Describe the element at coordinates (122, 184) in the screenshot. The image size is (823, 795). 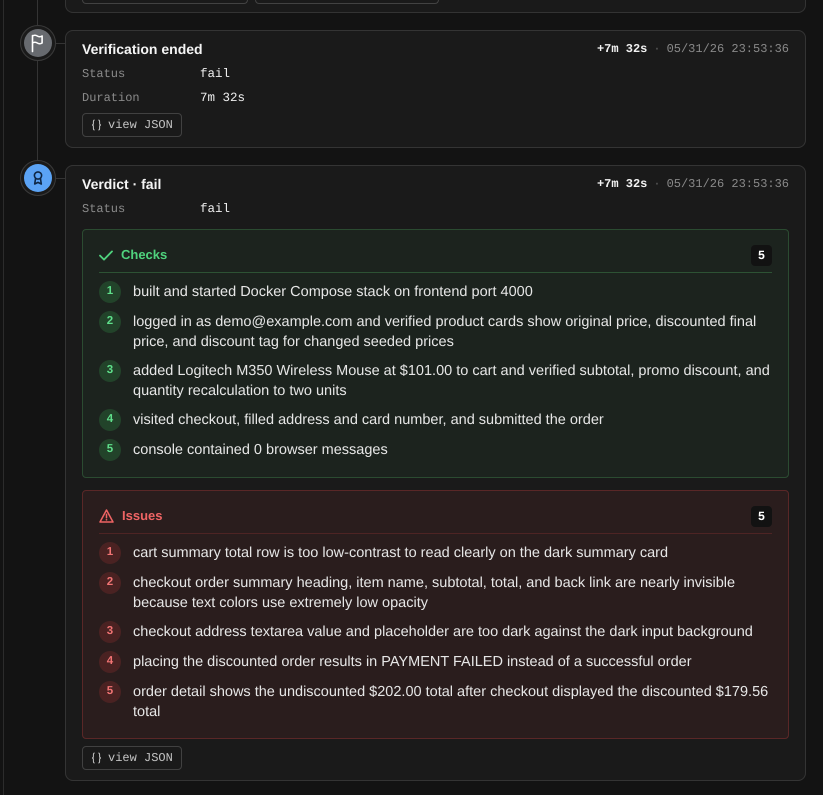
I see `event-title: Verdict · fail` at that location.